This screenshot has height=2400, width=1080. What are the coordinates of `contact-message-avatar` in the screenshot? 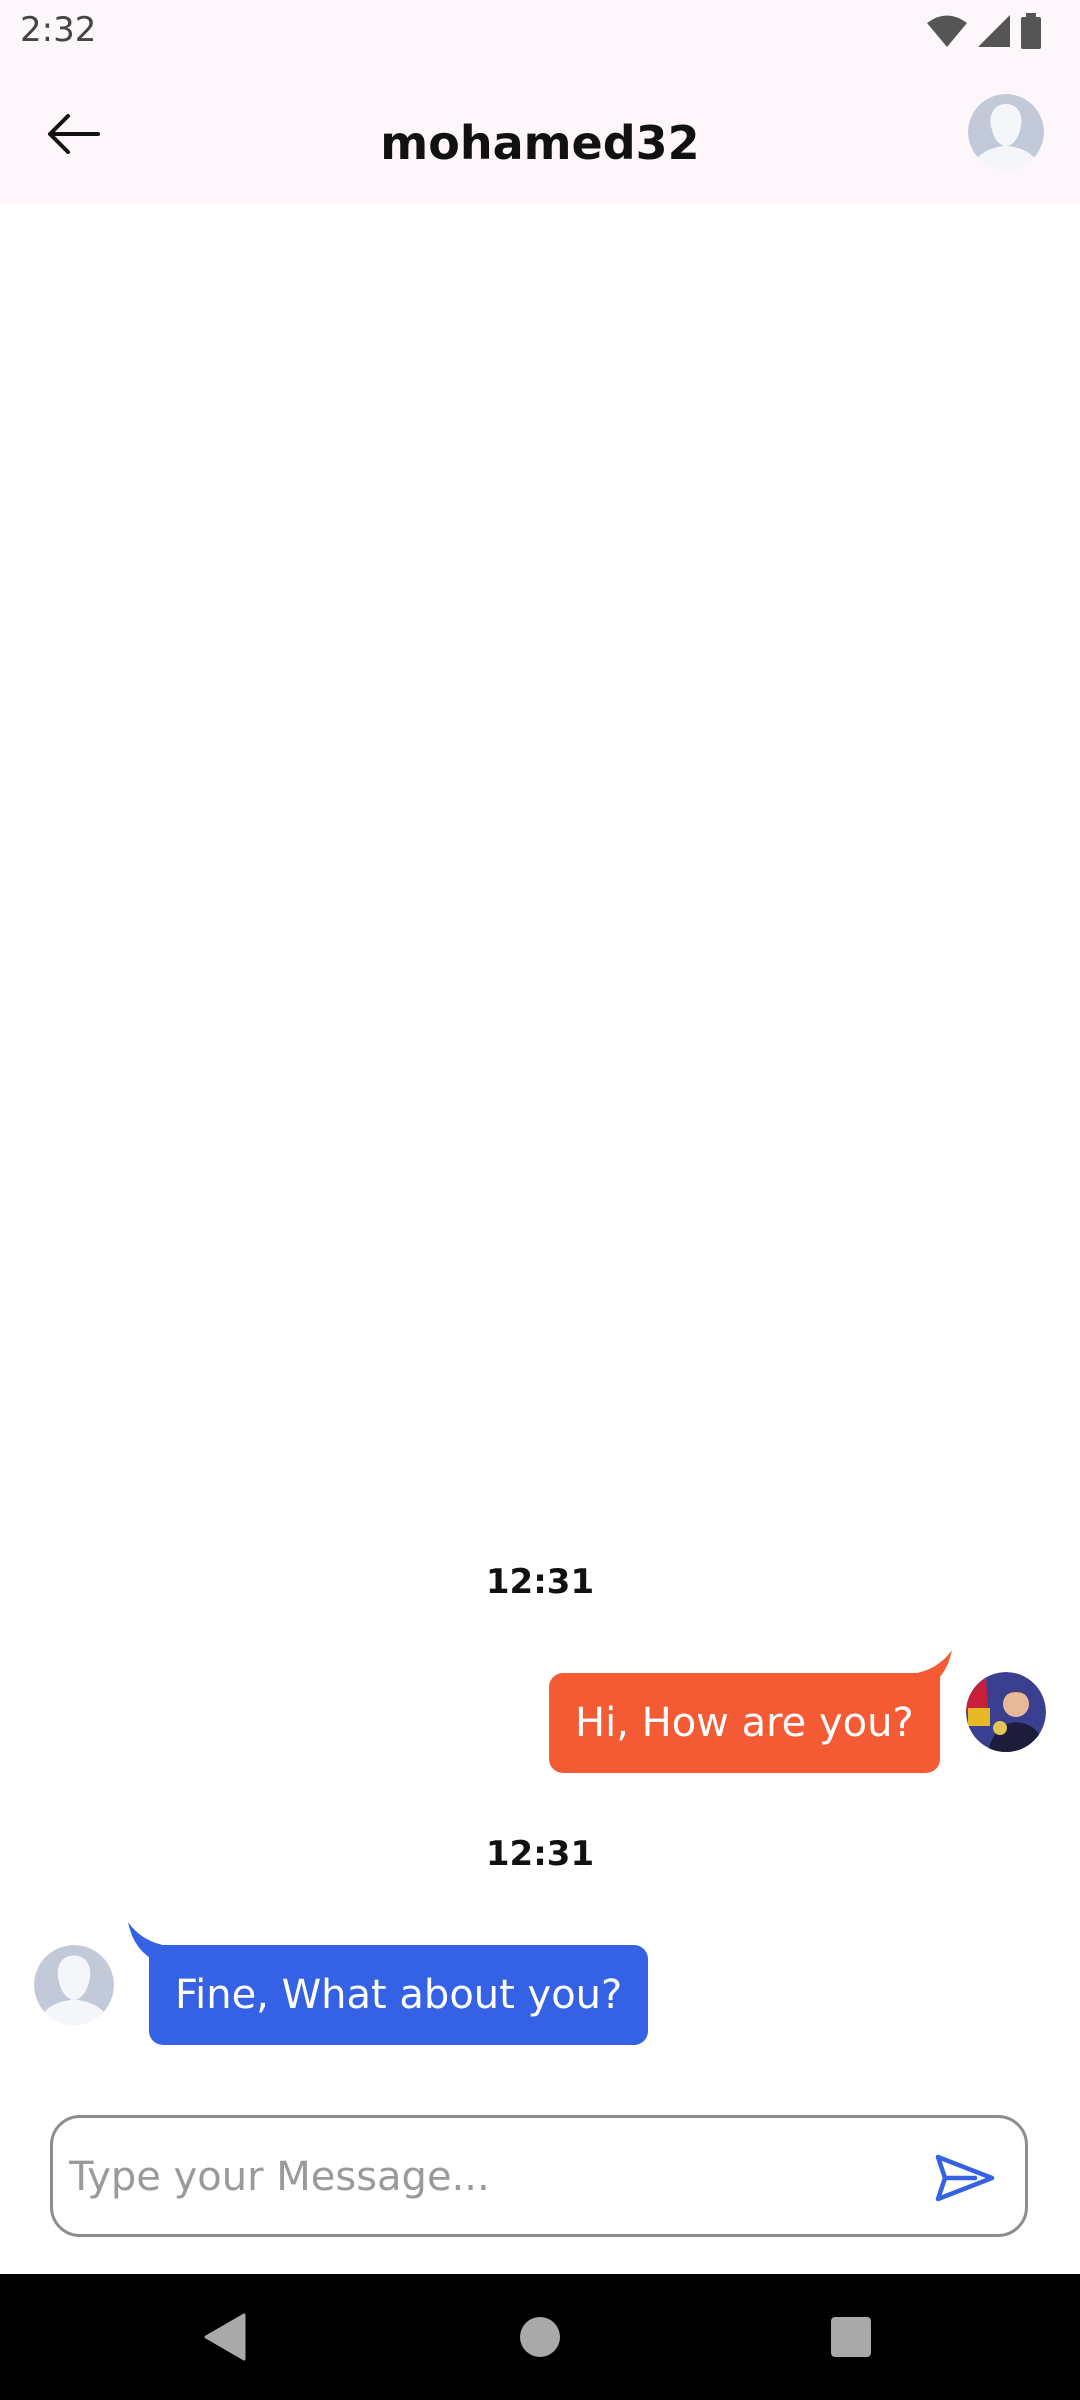 It's located at (74, 1985).